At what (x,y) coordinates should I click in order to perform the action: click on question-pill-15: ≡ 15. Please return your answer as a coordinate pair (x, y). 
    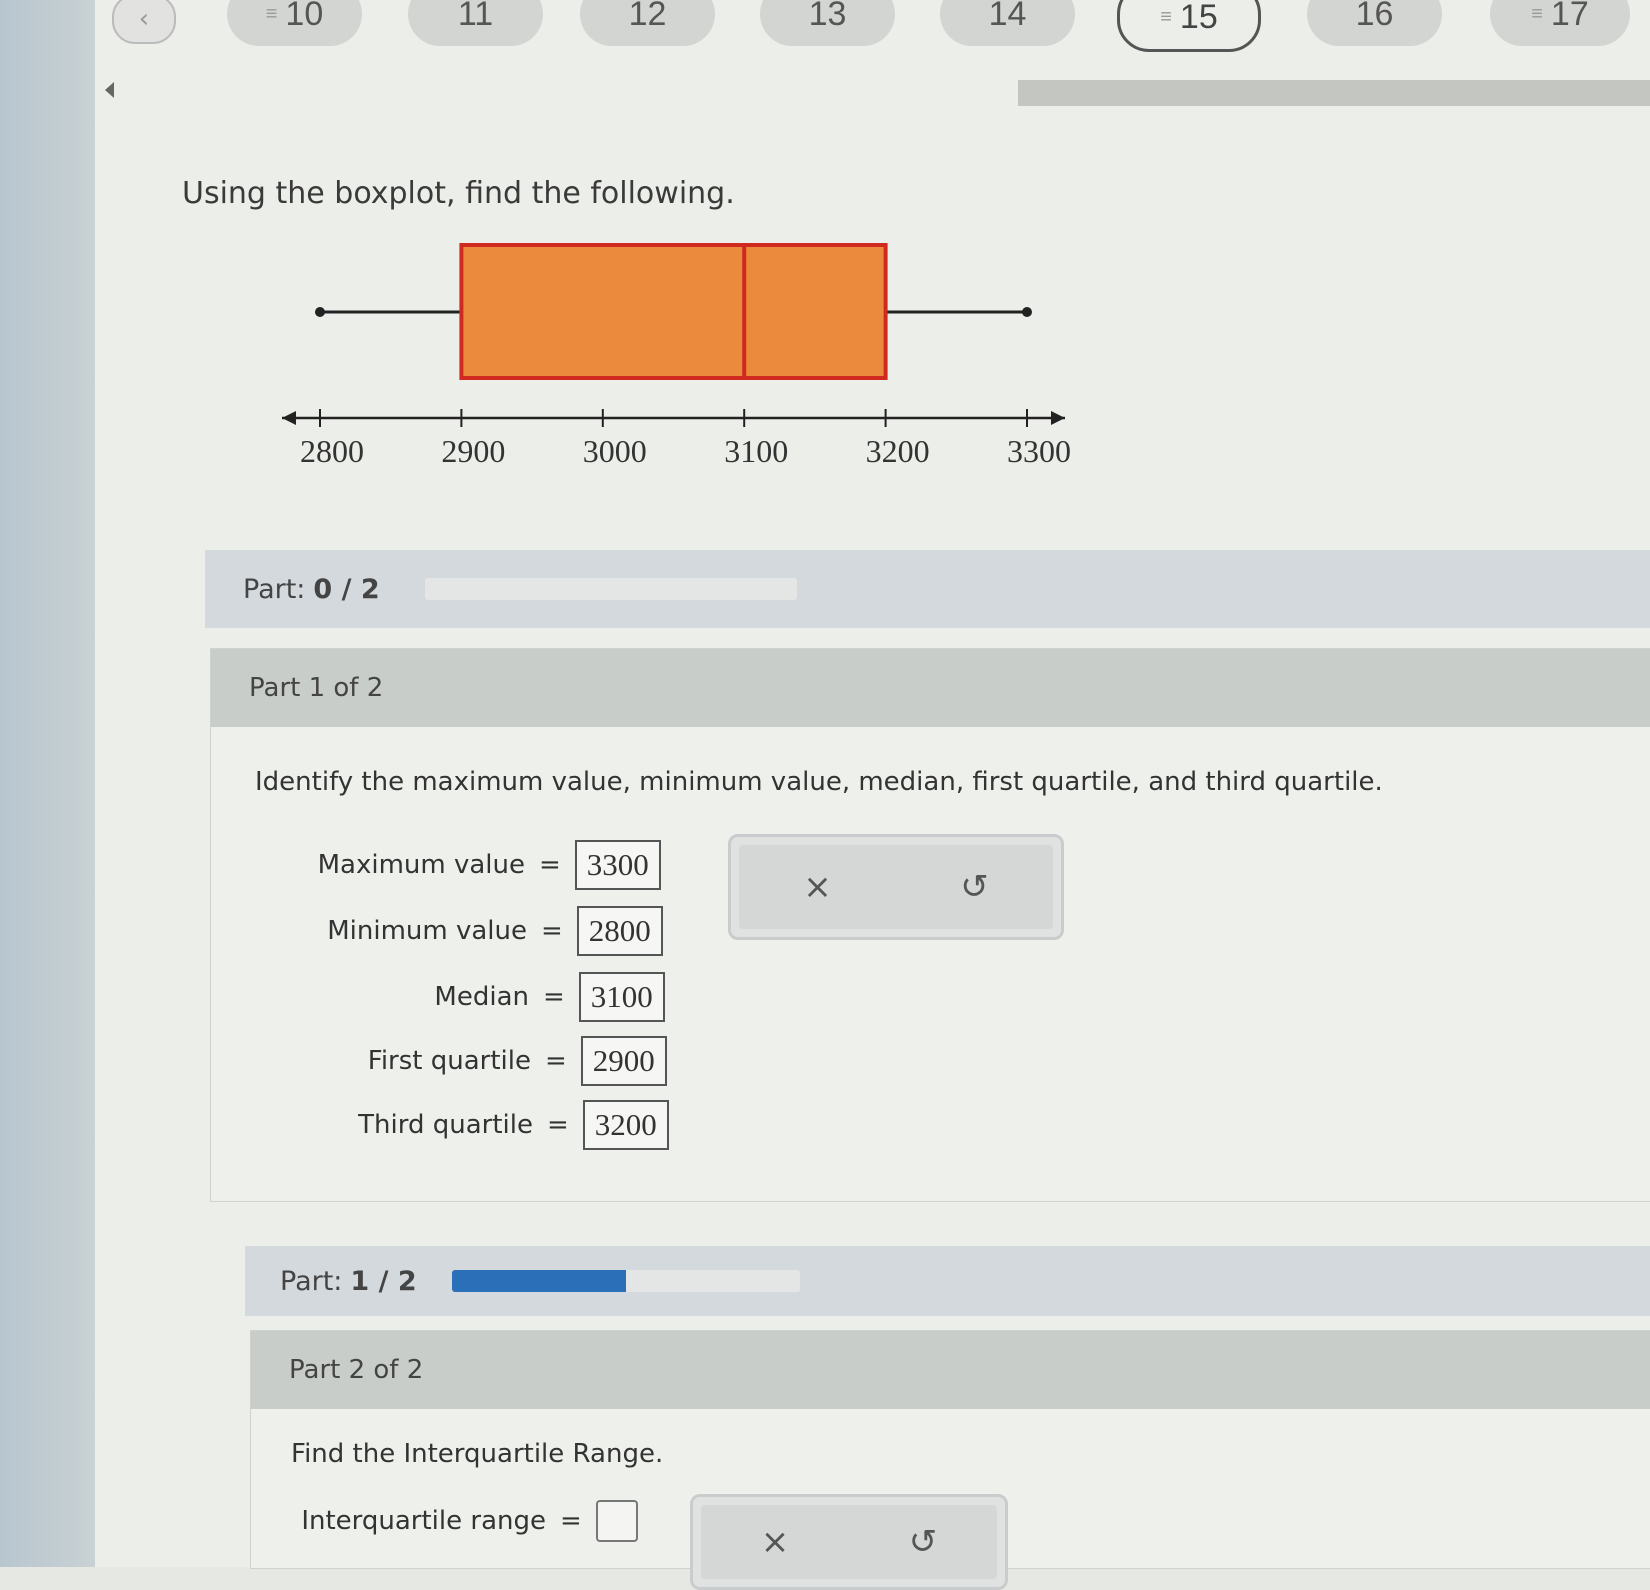
    Looking at the image, I should click on (1189, 26).